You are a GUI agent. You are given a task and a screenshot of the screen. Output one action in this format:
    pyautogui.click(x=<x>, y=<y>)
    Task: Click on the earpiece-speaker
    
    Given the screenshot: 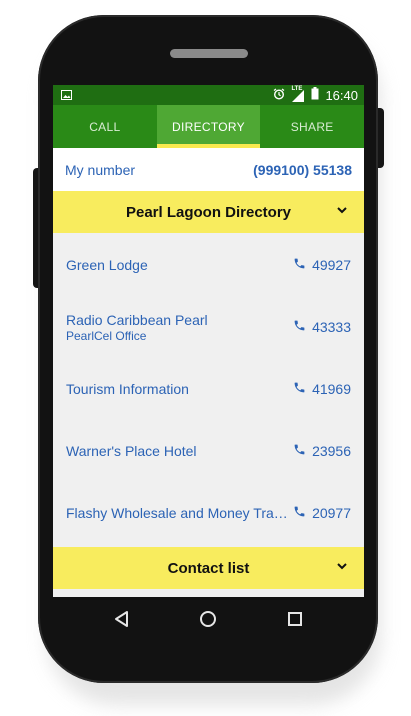 What is the action you would take?
    pyautogui.click(x=209, y=53)
    